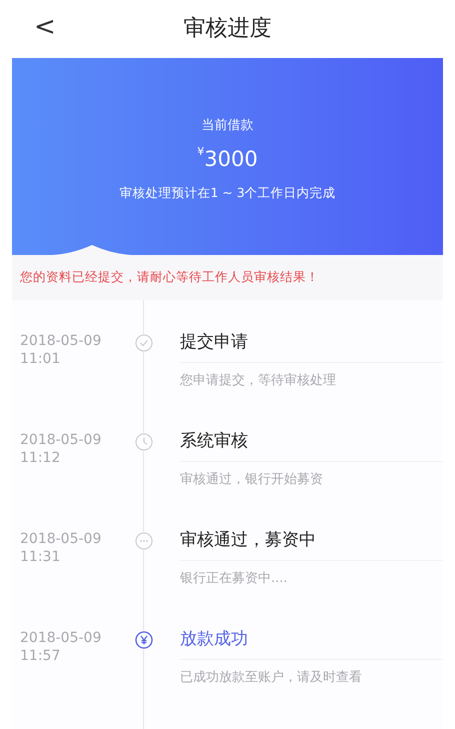 The width and height of the screenshot is (455, 729). Describe the element at coordinates (40, 458) in the screenshot. I see `step-time: 11:12` at that location.